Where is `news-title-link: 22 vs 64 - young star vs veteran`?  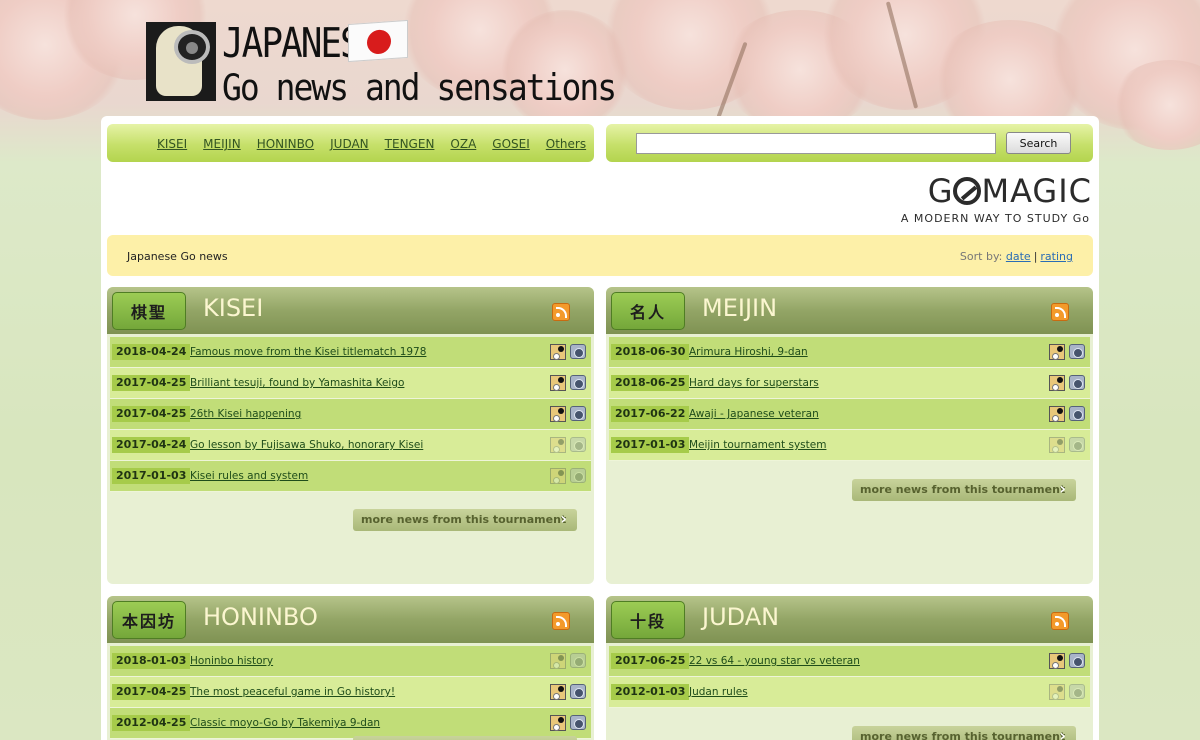 news-title-link: 22 vs 64 - young star vs veteran is located at coordinates (774, 661).